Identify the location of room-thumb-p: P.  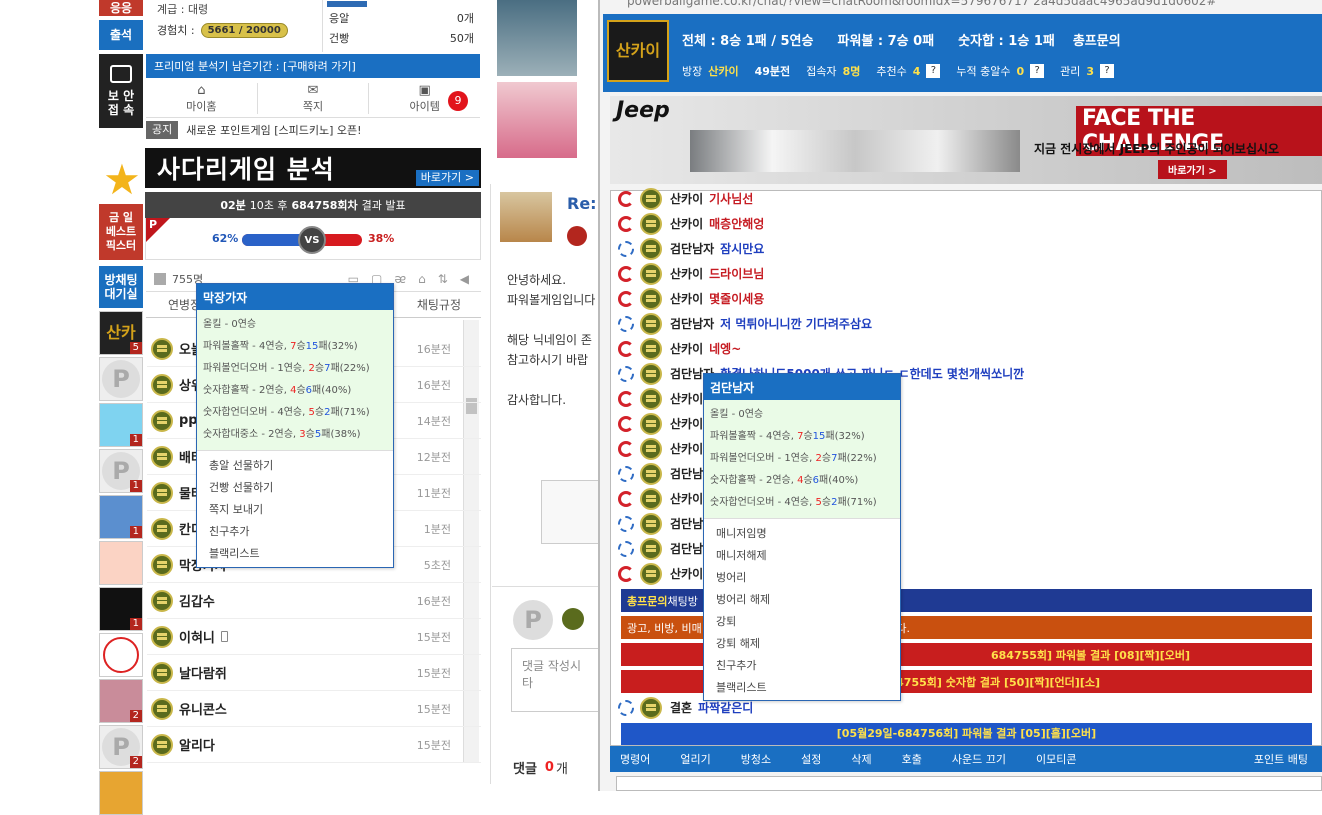
(121, 379).